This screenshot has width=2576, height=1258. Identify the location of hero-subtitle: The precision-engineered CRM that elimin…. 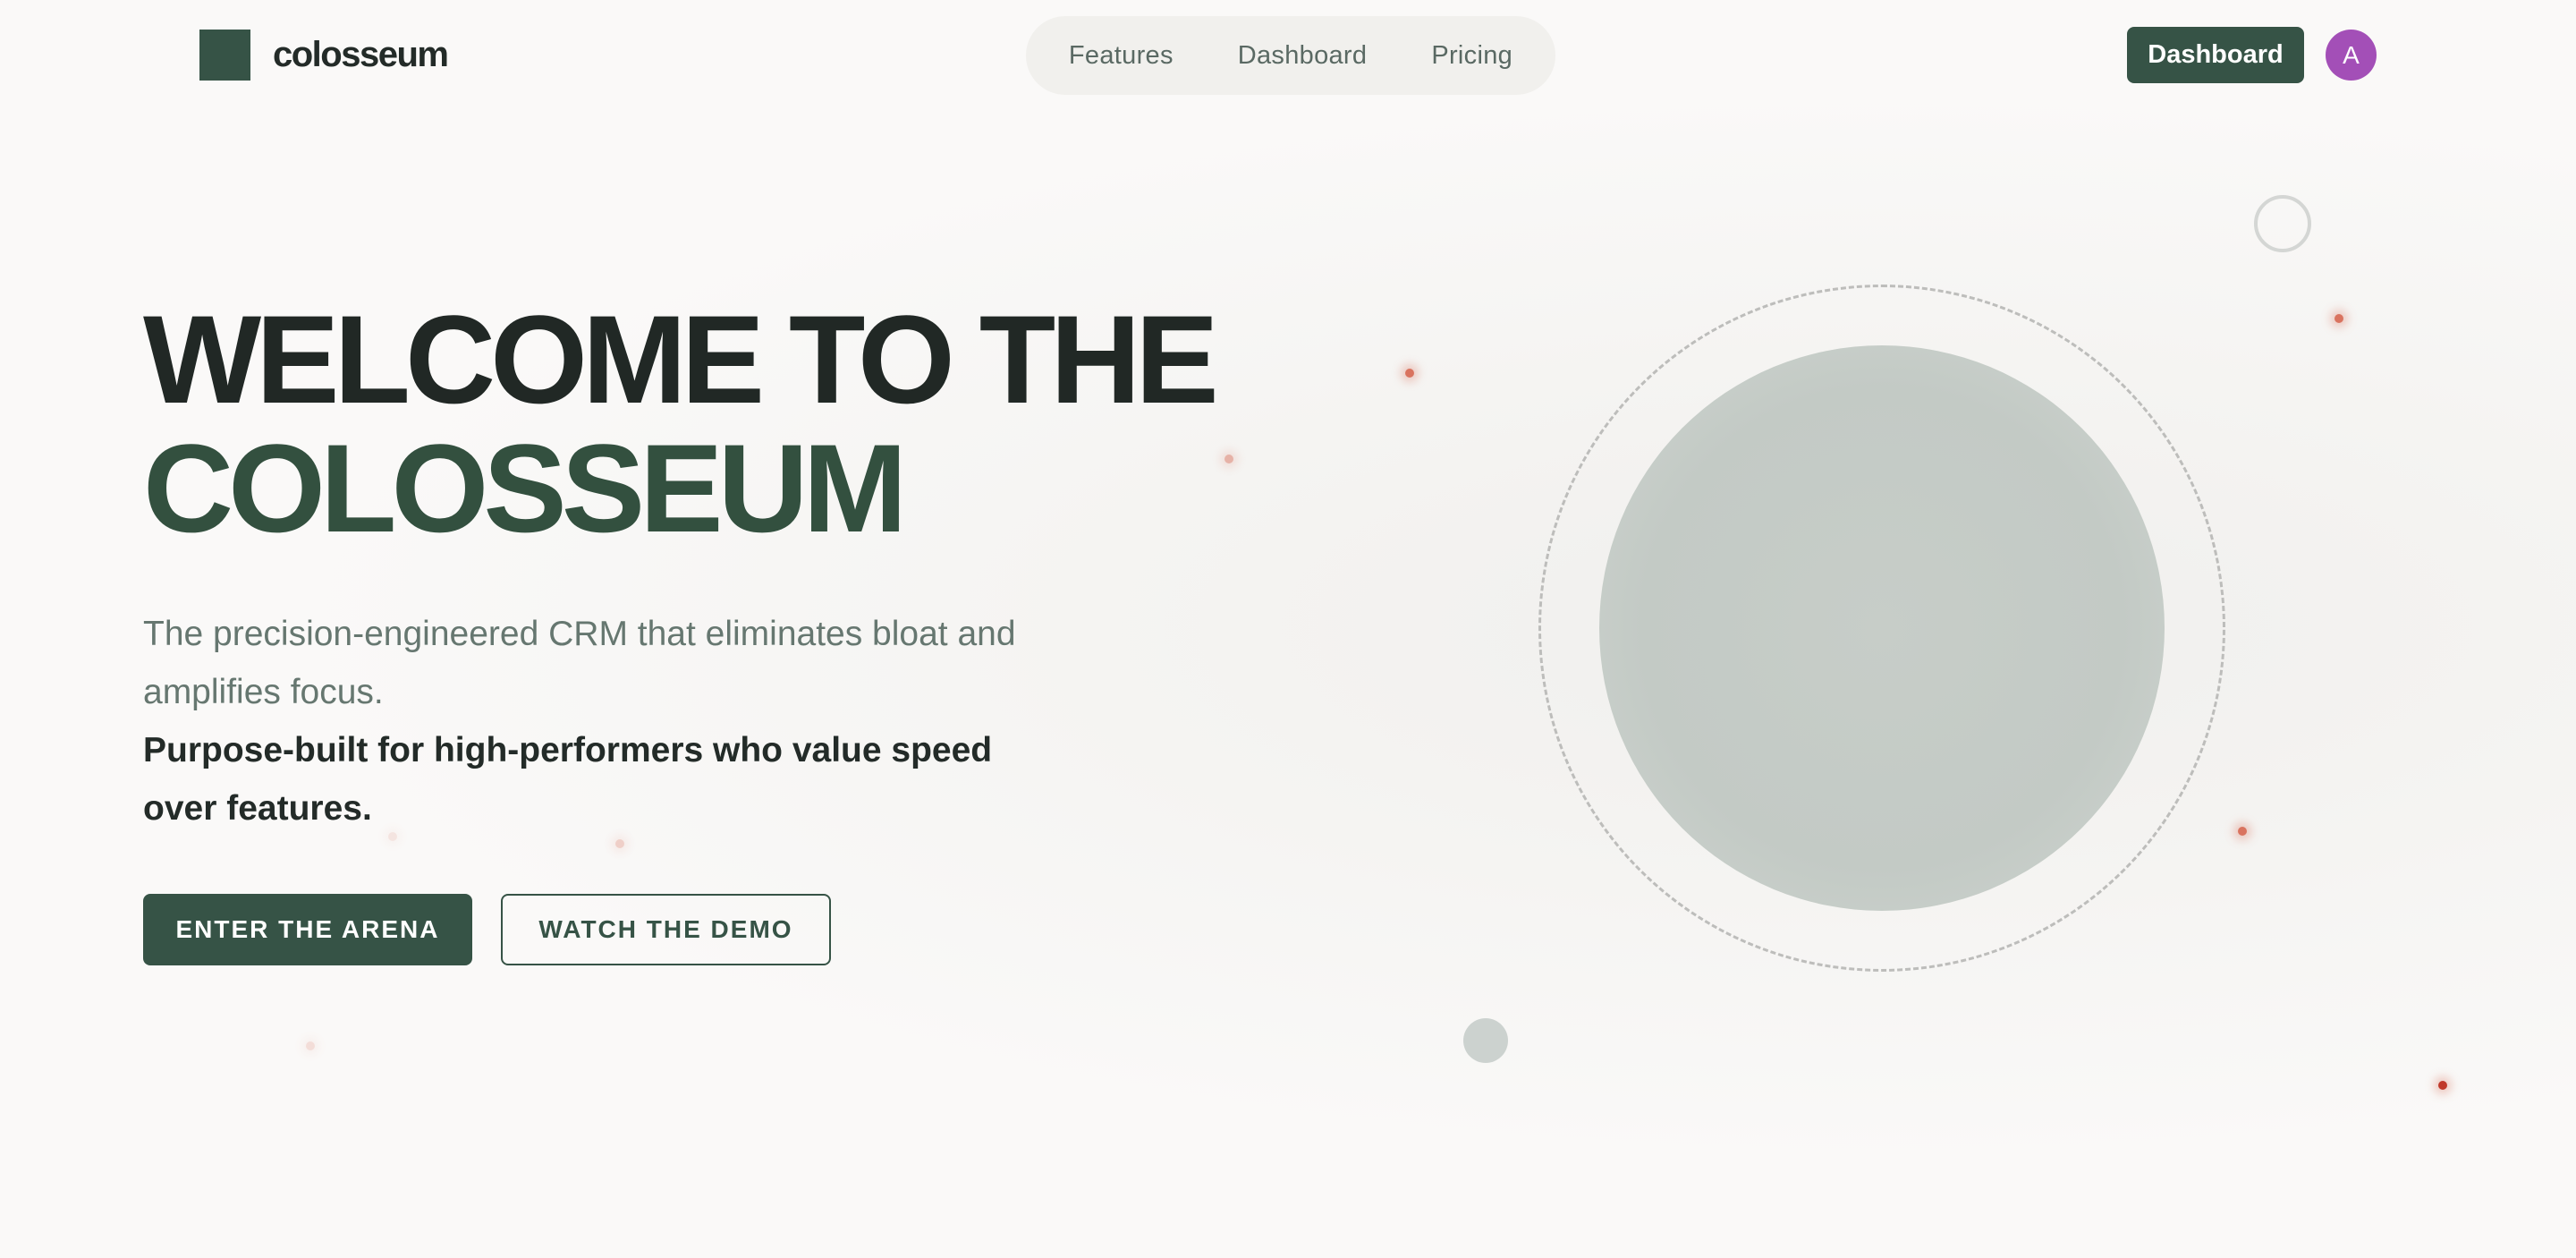
(579, 663).